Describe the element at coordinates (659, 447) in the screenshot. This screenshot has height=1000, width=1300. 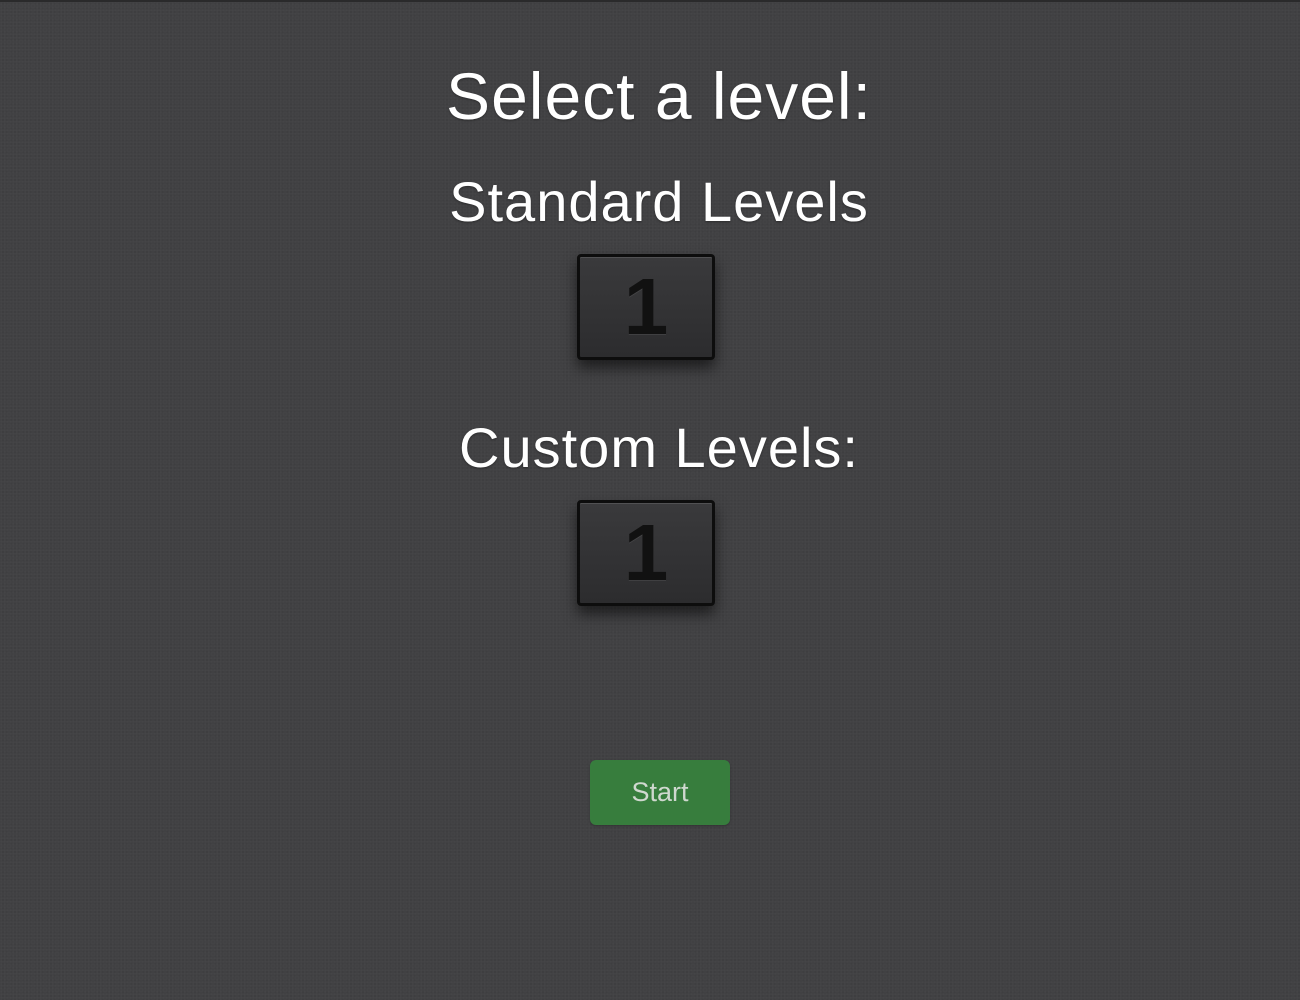
I see `custom-levels-heading: Custom Levels:` at that location.